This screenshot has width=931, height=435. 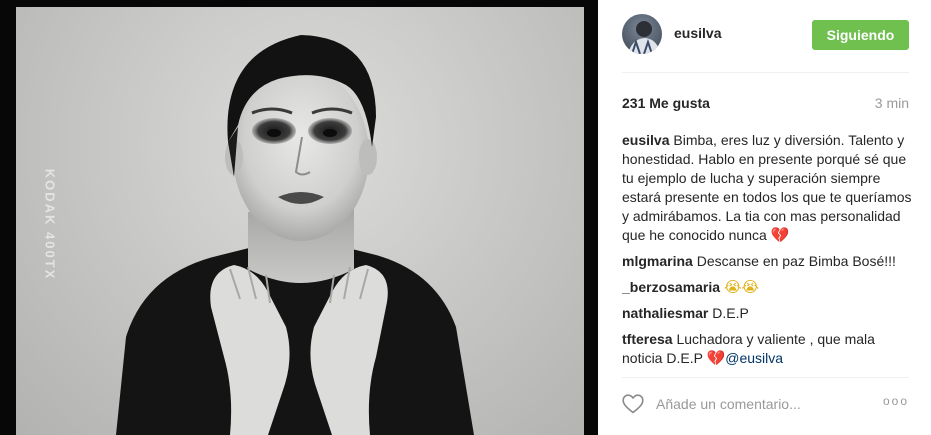 I want to click on comment-username: tfteresa, so click(x=647, y=339).